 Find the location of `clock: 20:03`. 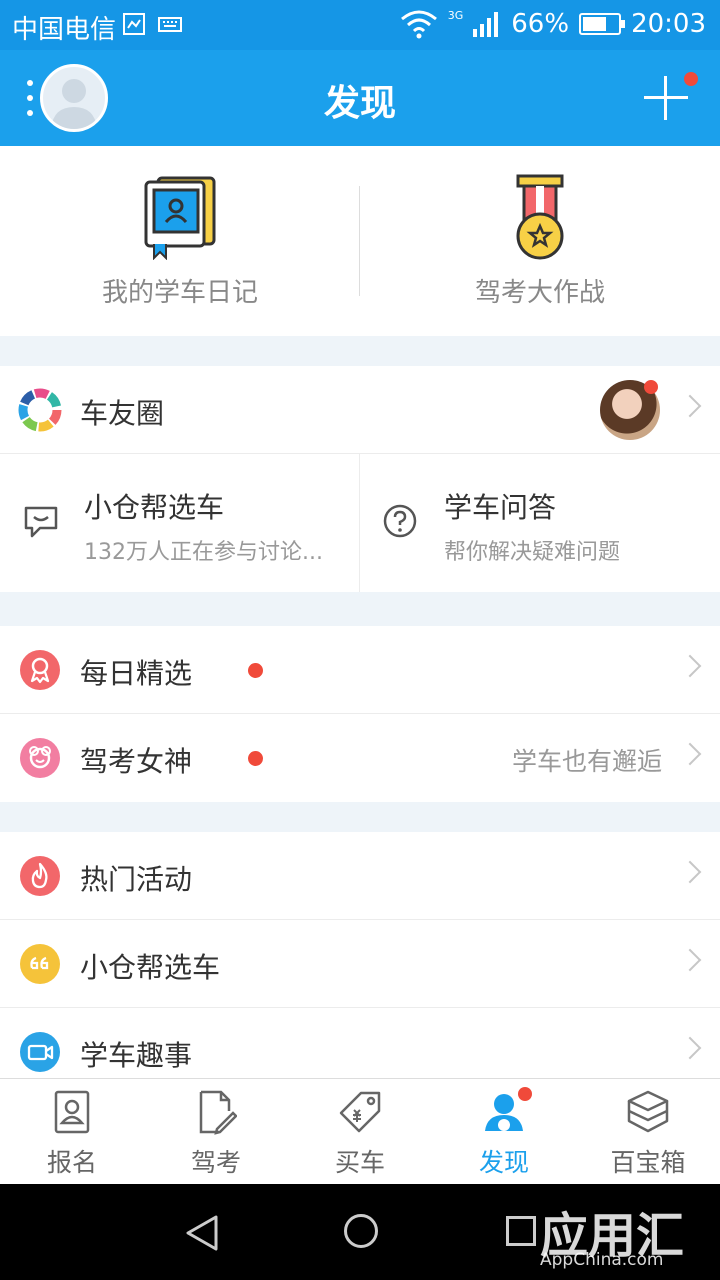

clock: 20:03 is located at coordinates (668, 24).